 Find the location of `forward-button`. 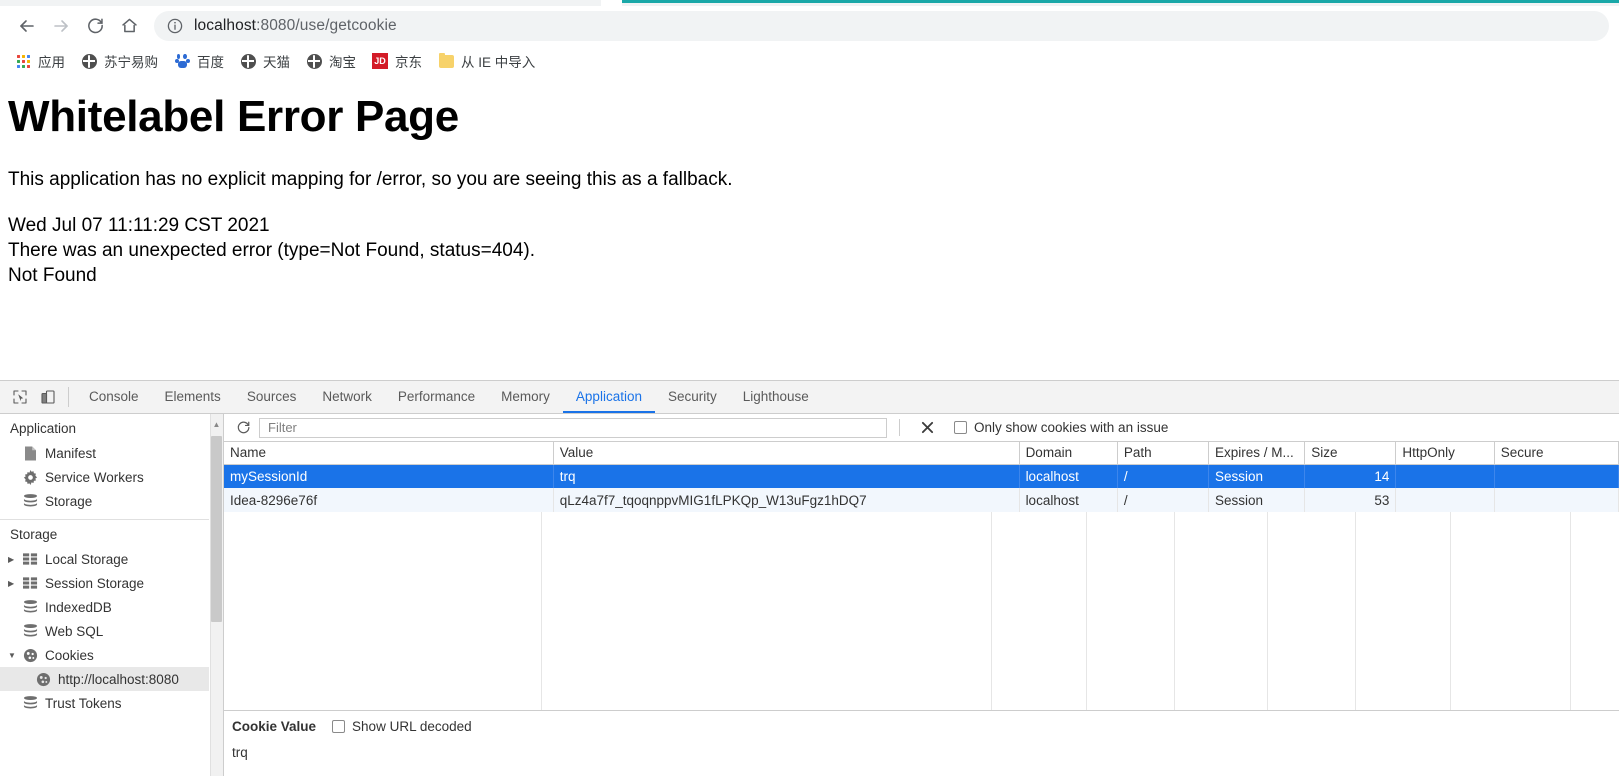

forward-button is located at coordinates (61, 26).